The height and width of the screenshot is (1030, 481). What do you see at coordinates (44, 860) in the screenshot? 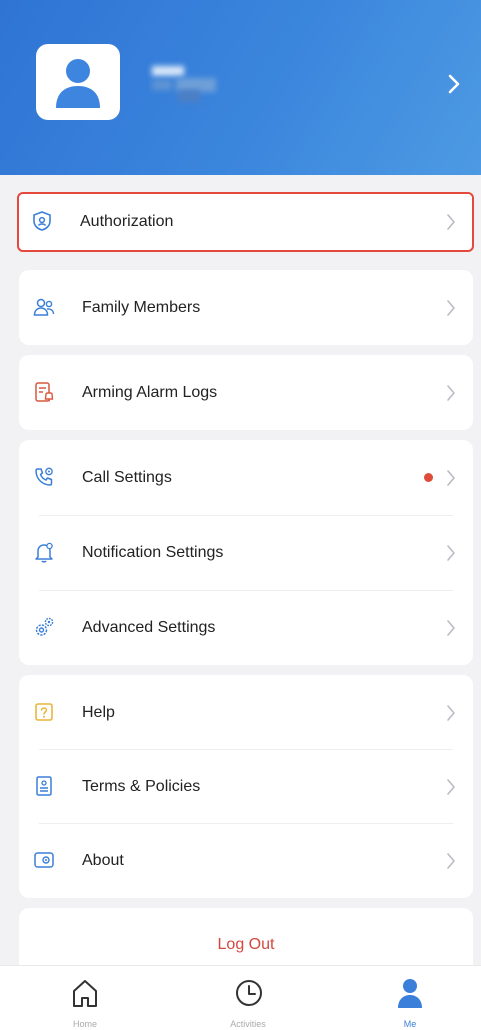
I see `info-card-icon` at bounding box center [44, 860].